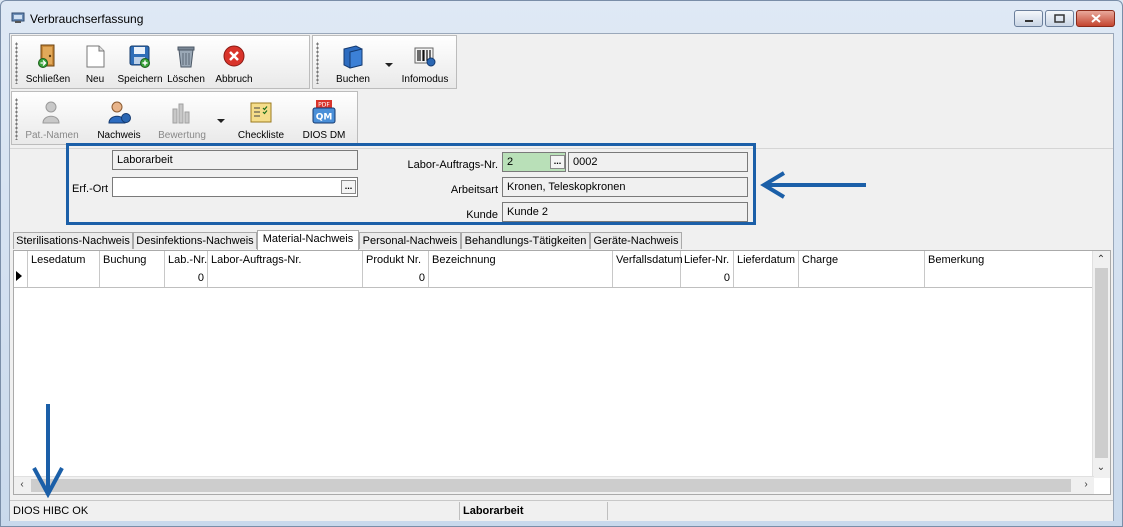  I want to click on horizontal-scroll-thumb, so click(551, 485).